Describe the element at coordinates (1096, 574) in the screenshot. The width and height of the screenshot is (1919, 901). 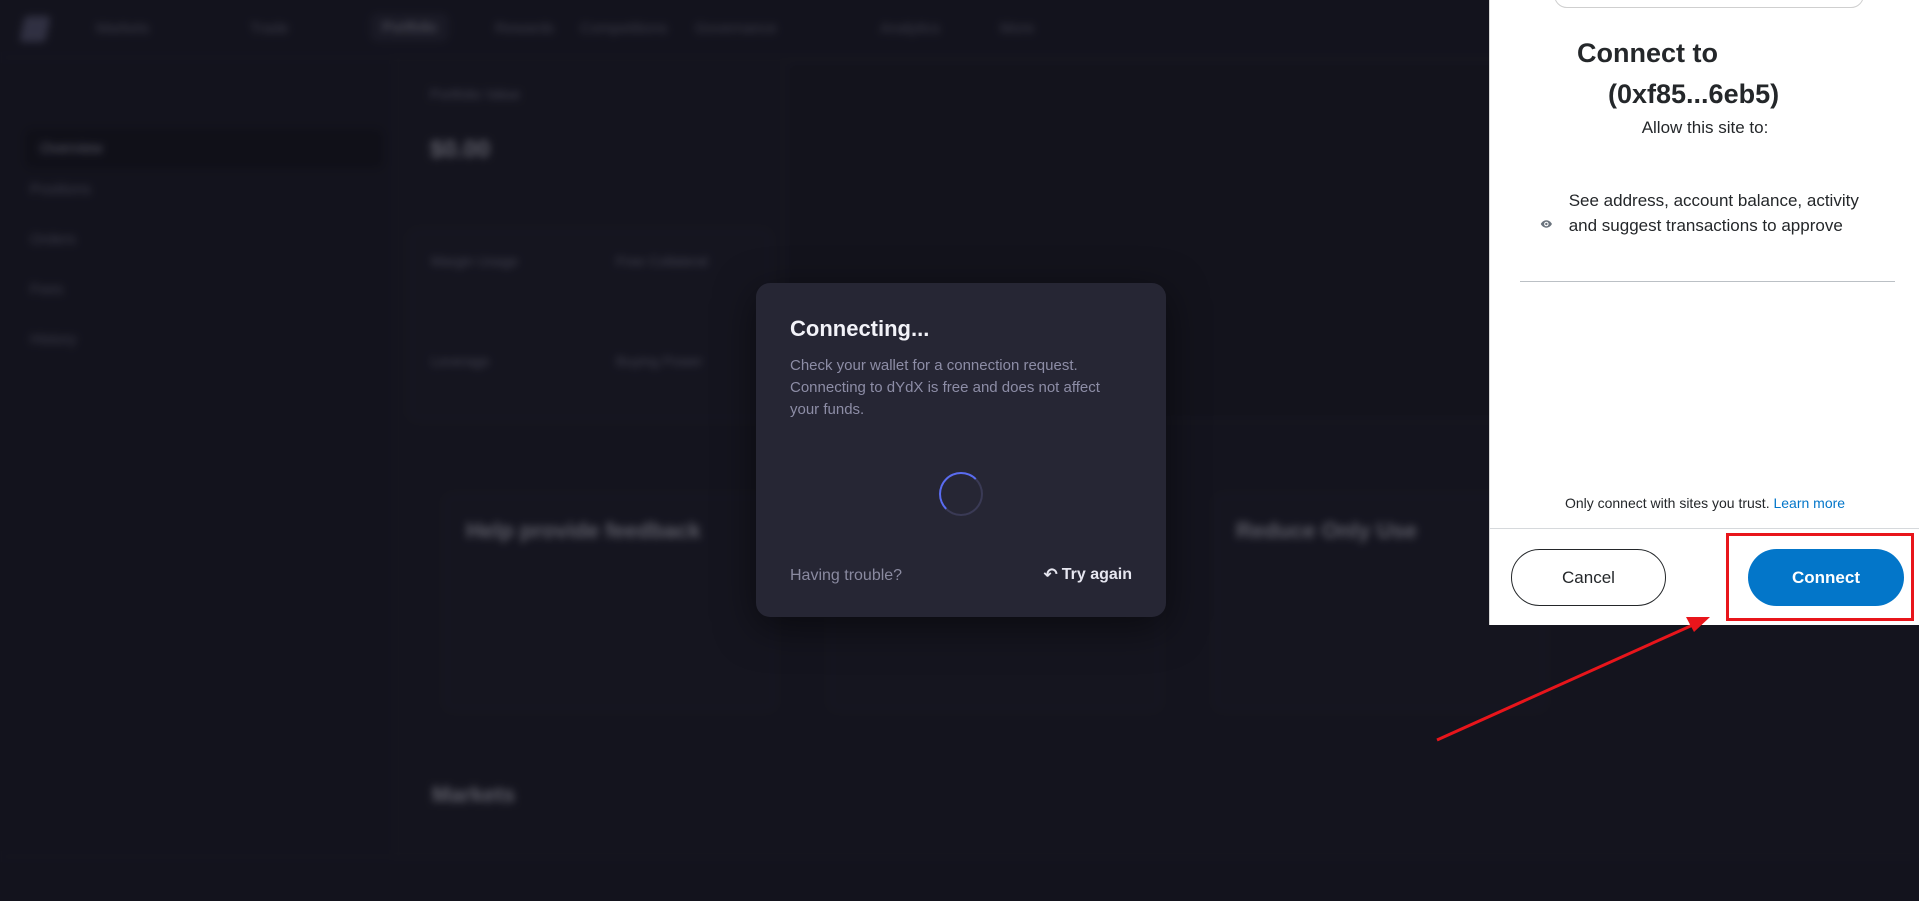
I see `try-again-label: Try again` at that location.